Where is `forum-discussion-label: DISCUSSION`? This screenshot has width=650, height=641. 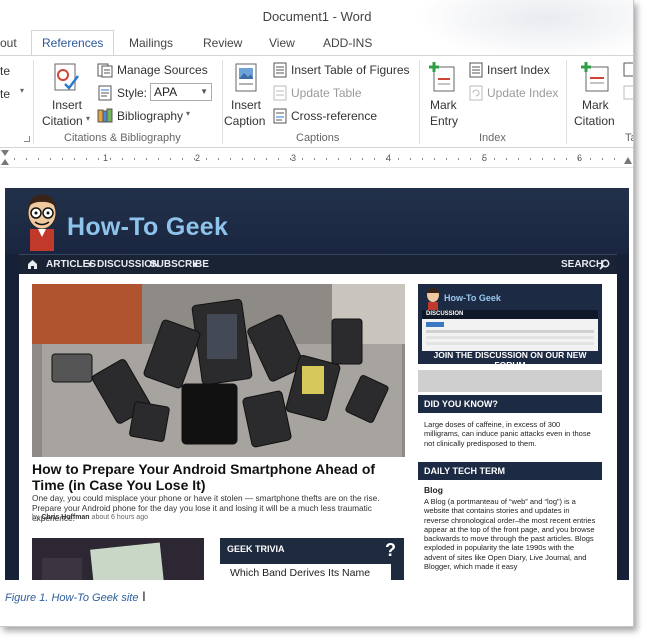
forum-discussion-label: DISCUSSION is located at coordinates (510, 314).